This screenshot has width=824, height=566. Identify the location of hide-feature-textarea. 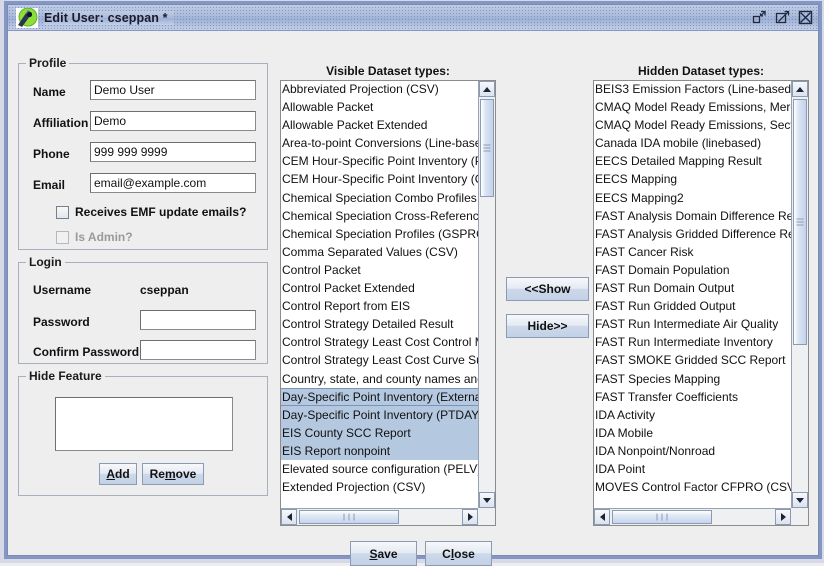
(144, 424).